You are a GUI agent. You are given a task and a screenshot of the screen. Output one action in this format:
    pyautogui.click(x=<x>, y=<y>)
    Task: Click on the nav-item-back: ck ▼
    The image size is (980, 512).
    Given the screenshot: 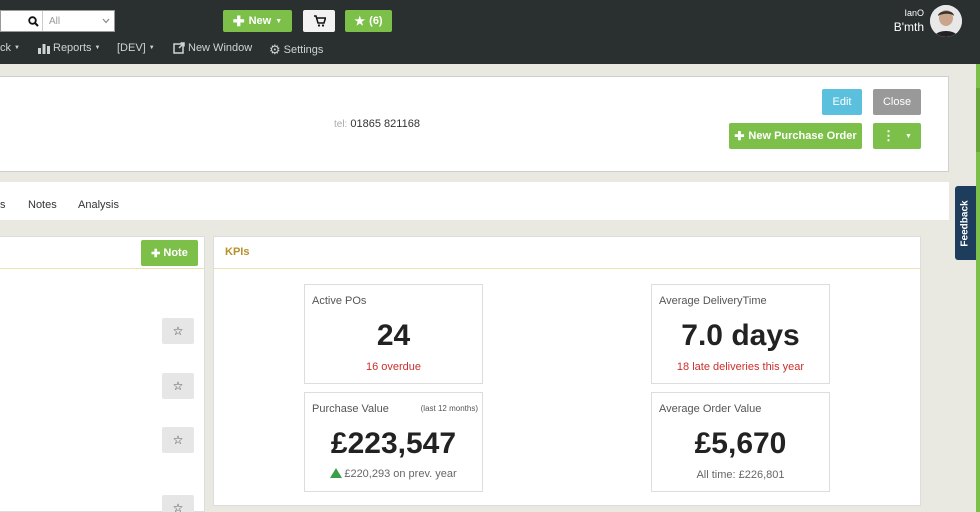 What is the action you would take?
    pyautogui.click(x=10, y=48)
    